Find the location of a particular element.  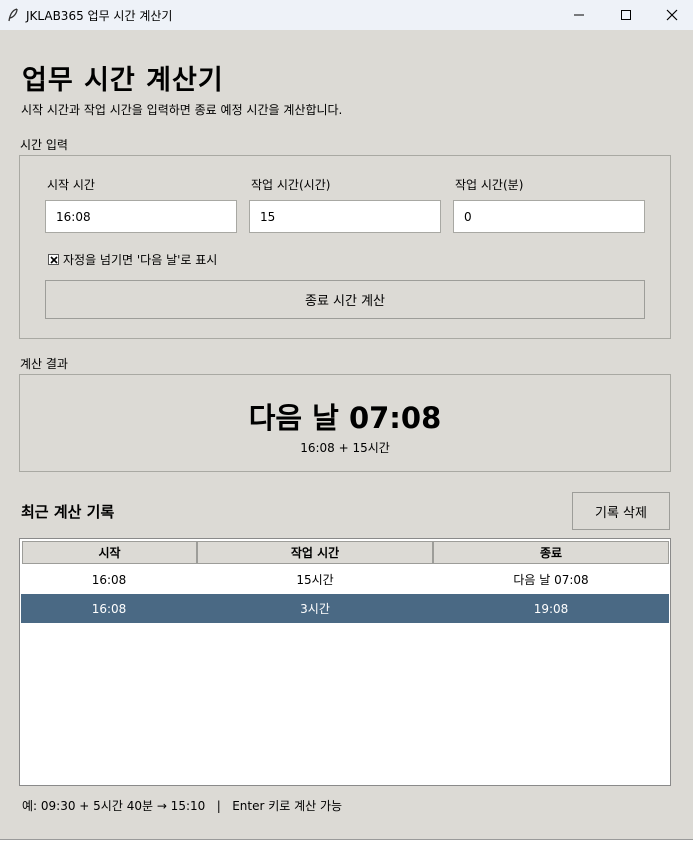

minimize-icon is located at coordinates (579, 15).